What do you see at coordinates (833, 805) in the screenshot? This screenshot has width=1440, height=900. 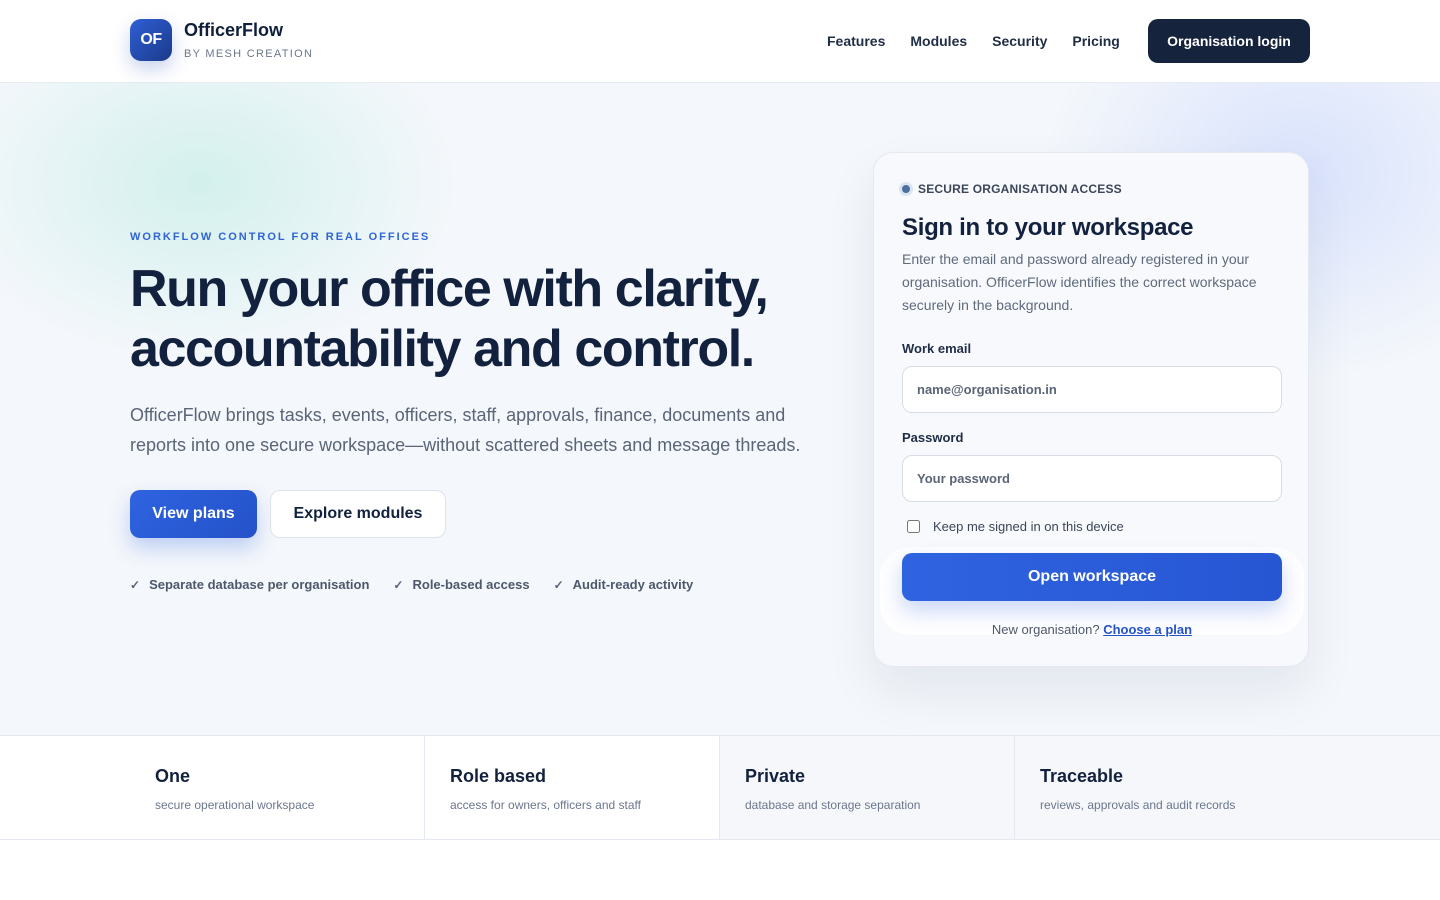 I see `stat-description: database and storage separation` at bounding box center [833, 805].